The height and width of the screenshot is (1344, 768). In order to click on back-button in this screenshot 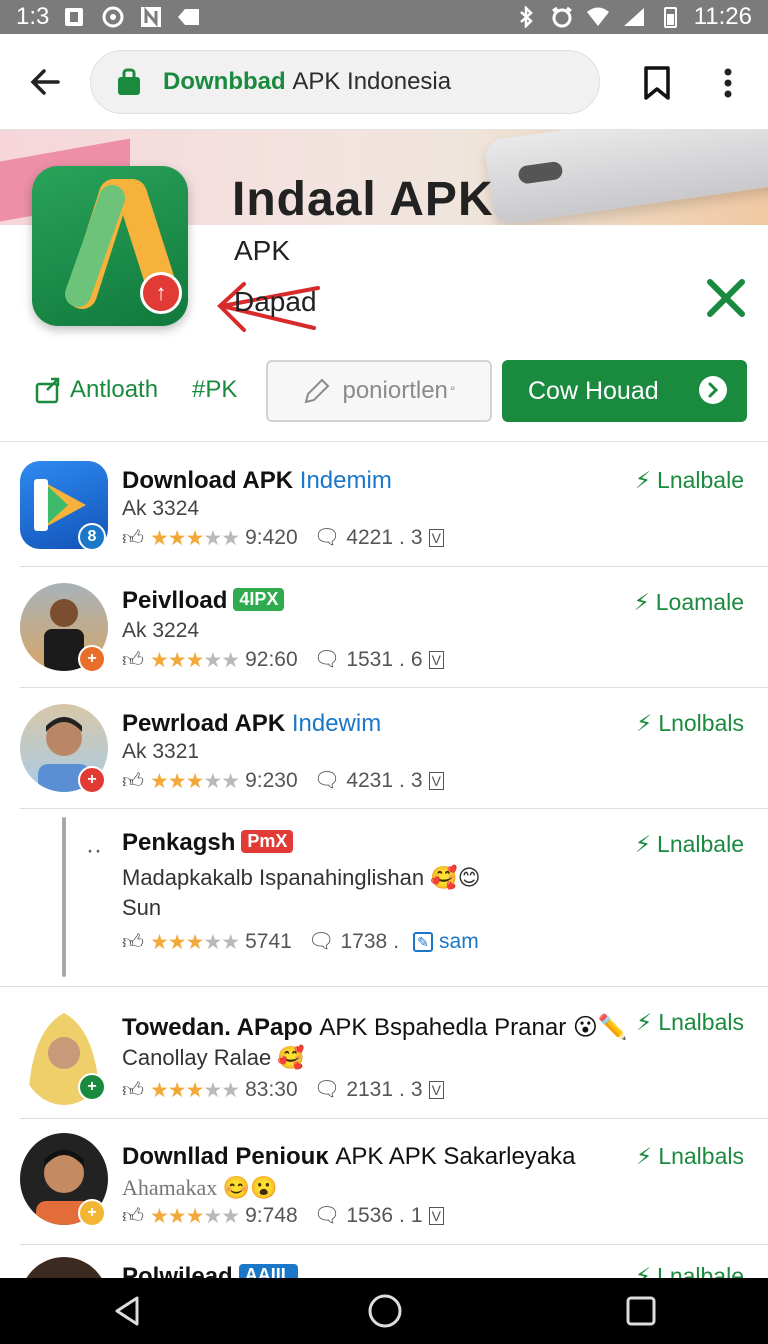, I will do `click(45, 82)`.